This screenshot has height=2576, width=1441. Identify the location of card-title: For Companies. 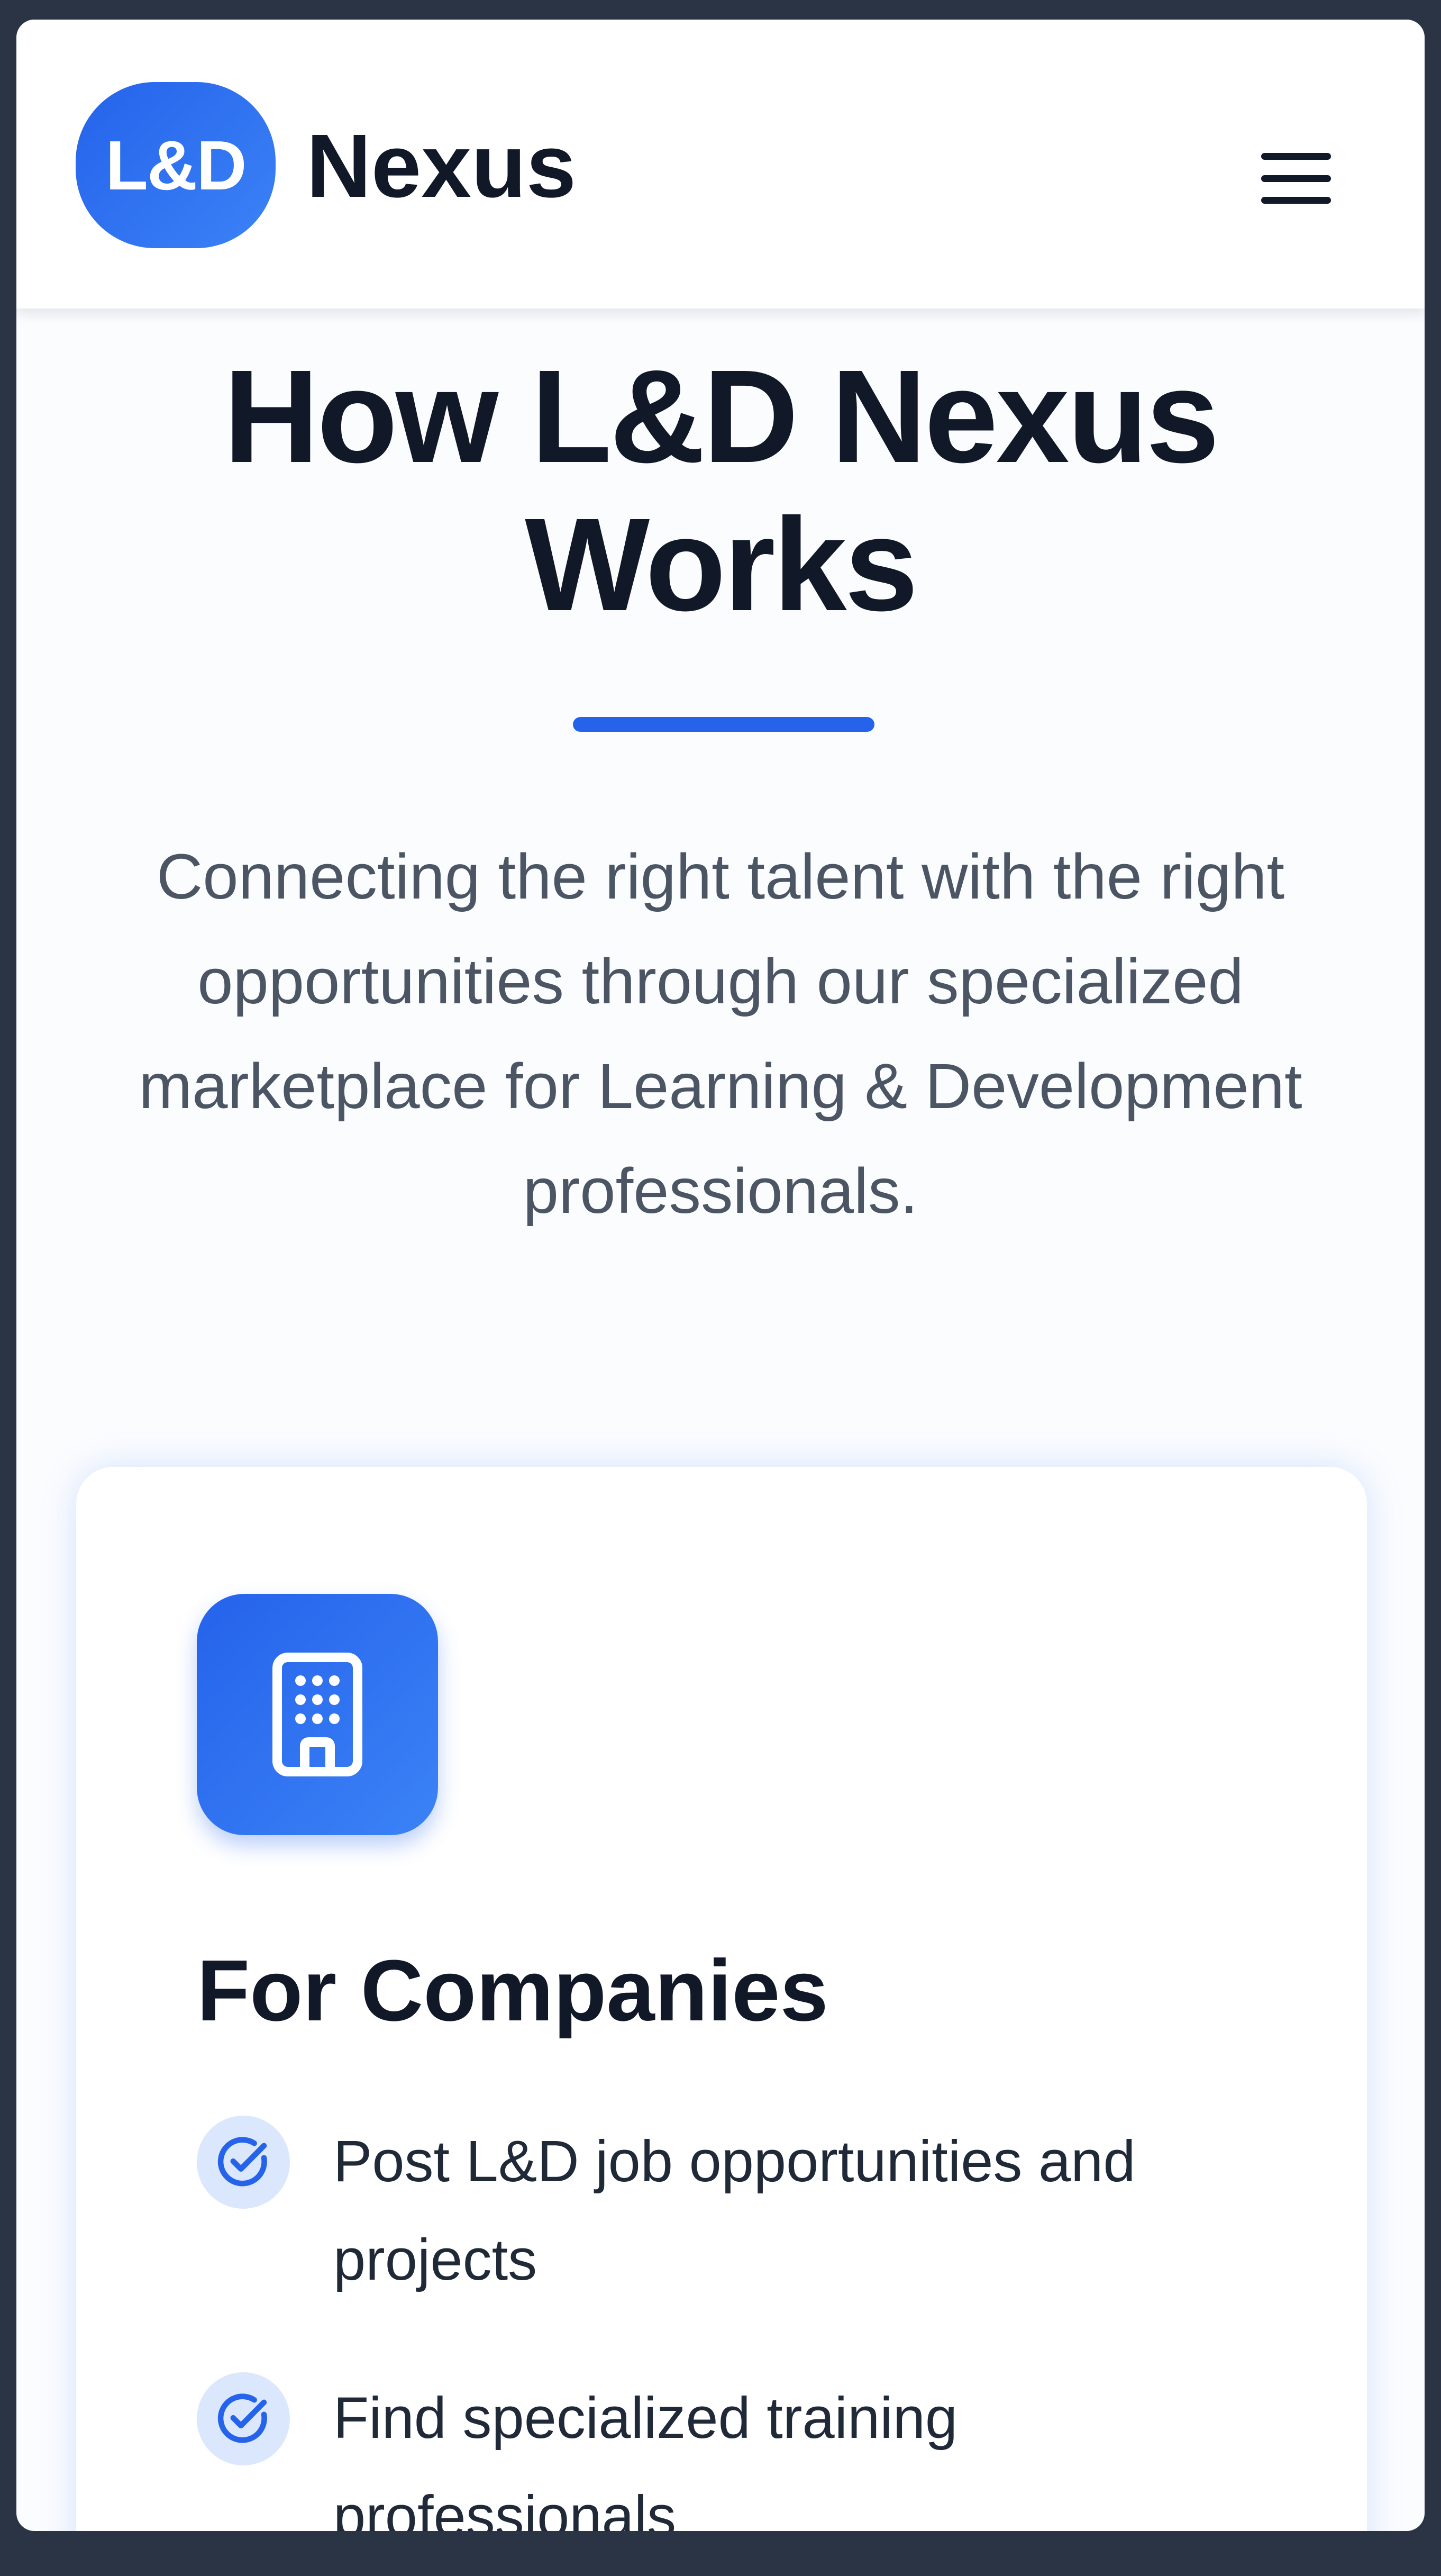
(512, 1990).